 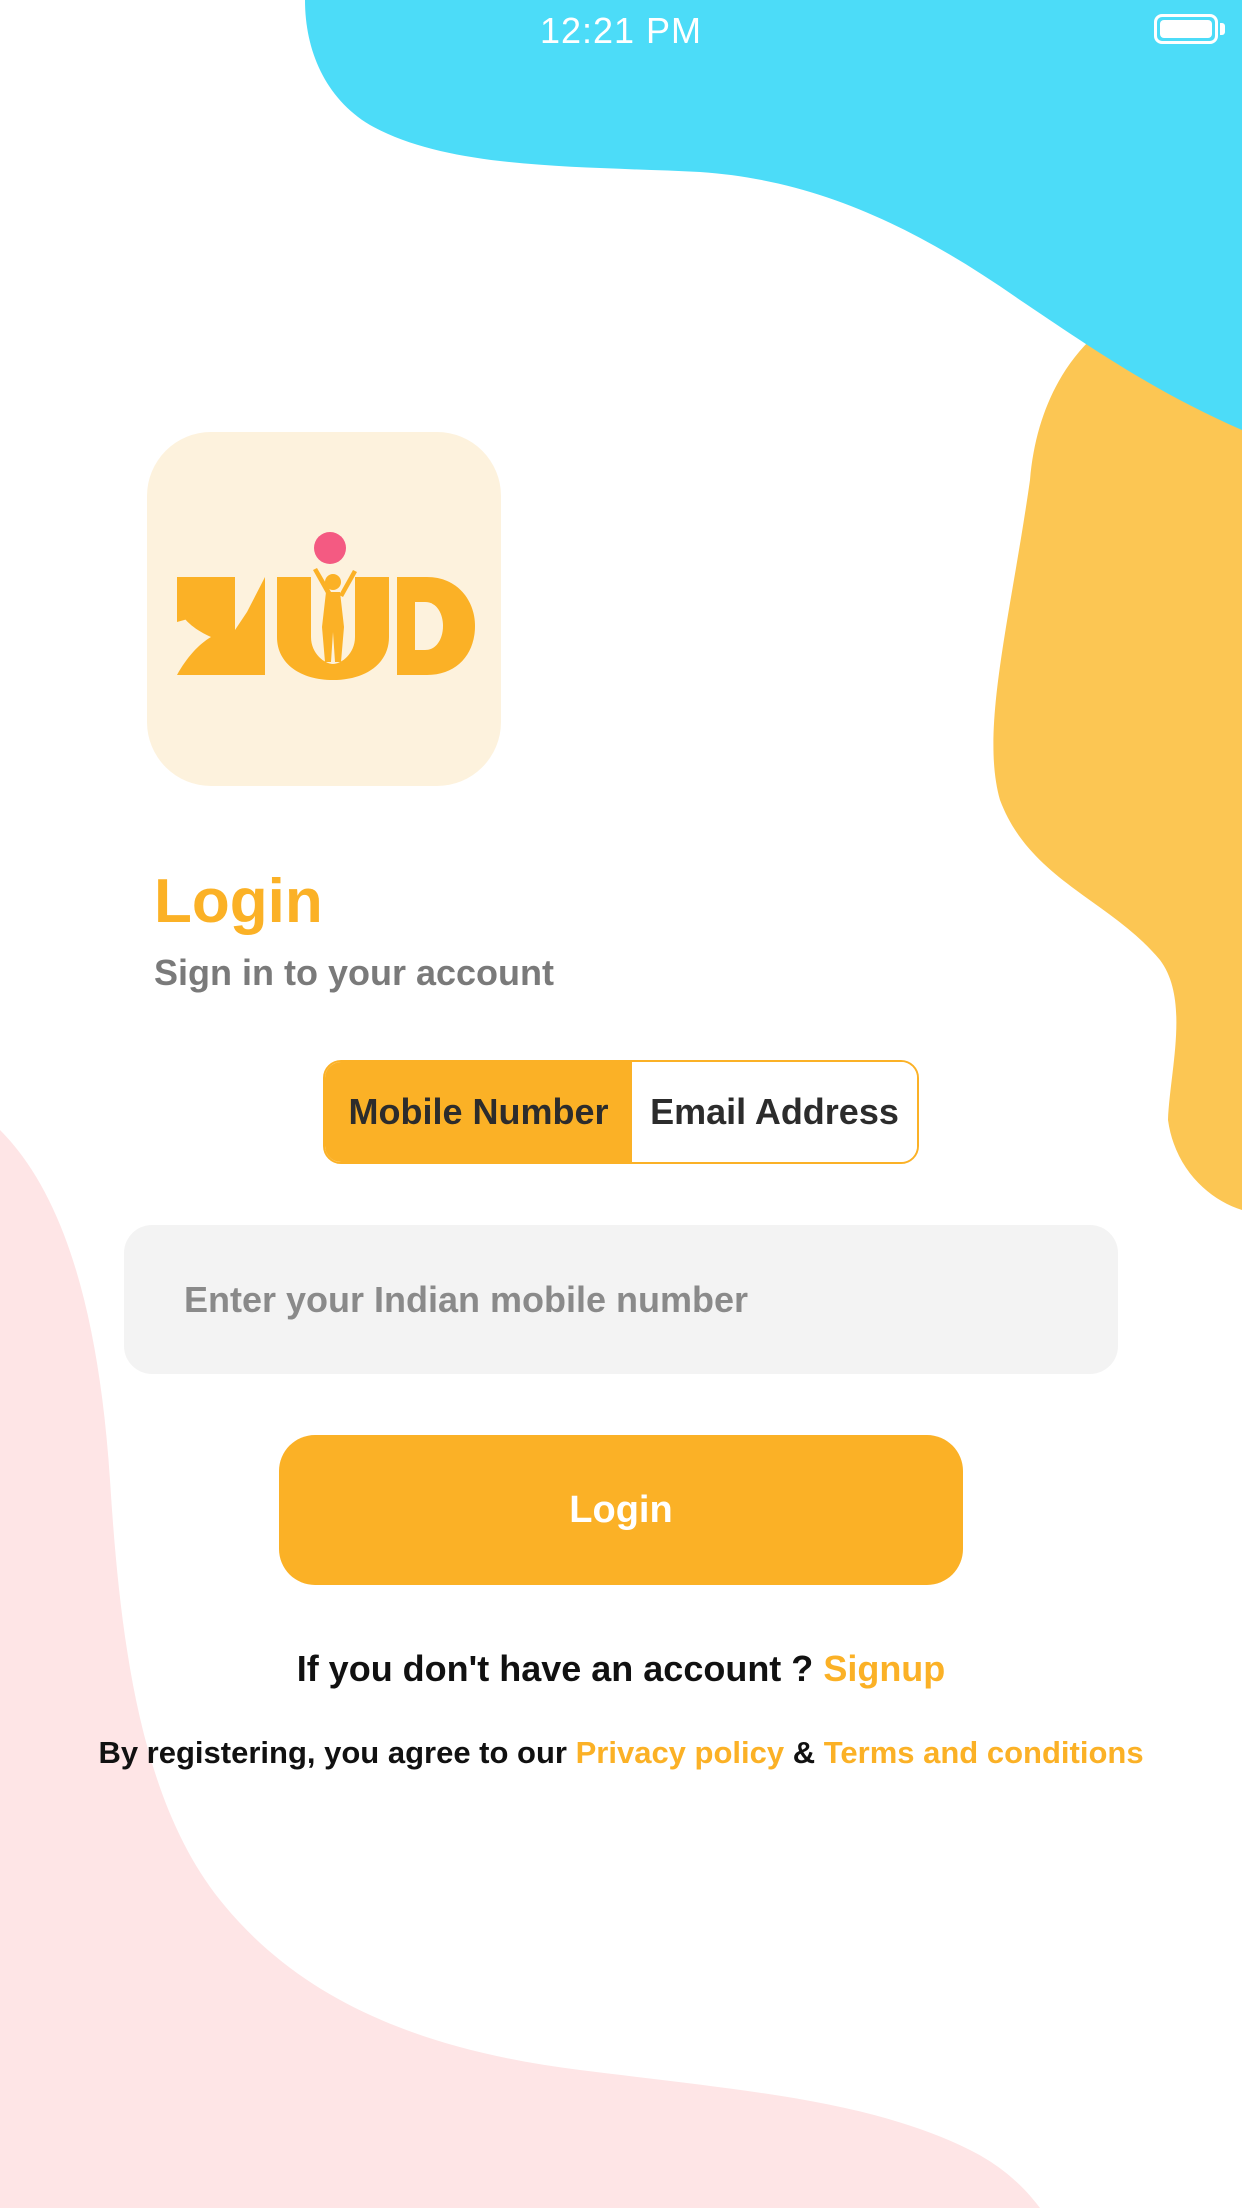 I want to click on status-time: 12:21 PM, so click(x=621, y=30).